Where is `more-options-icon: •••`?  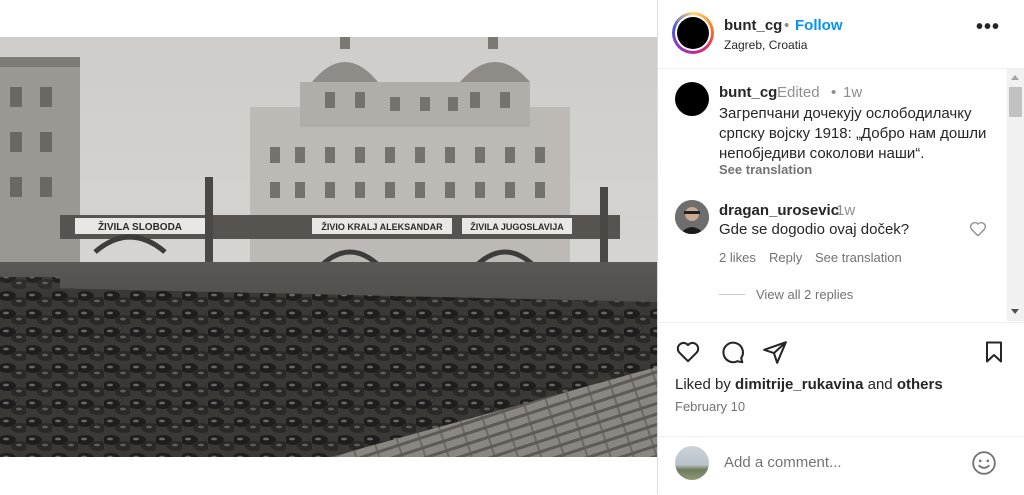
more-options-icon: ••• is located at coordinates (988, 27).